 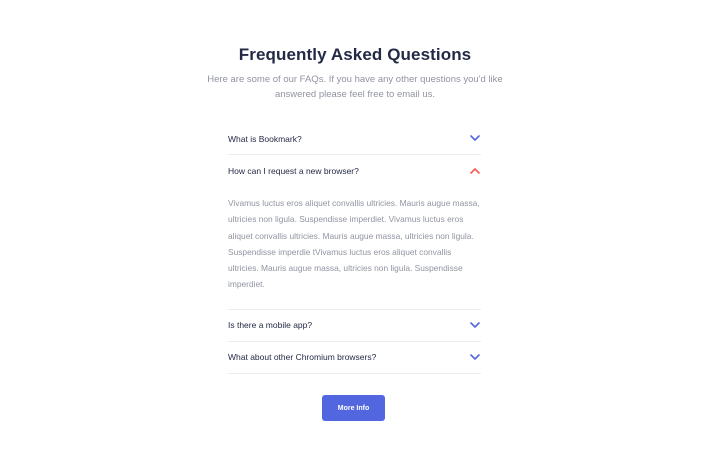 What do you see at coordinates (270, 325) in the screenshot?
I see `faq-question-text: Is there a mobile app?` at bounding box center [270, 325].